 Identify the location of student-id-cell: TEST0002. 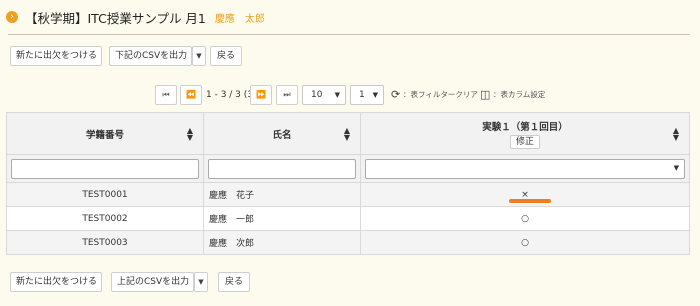
(105, 218).